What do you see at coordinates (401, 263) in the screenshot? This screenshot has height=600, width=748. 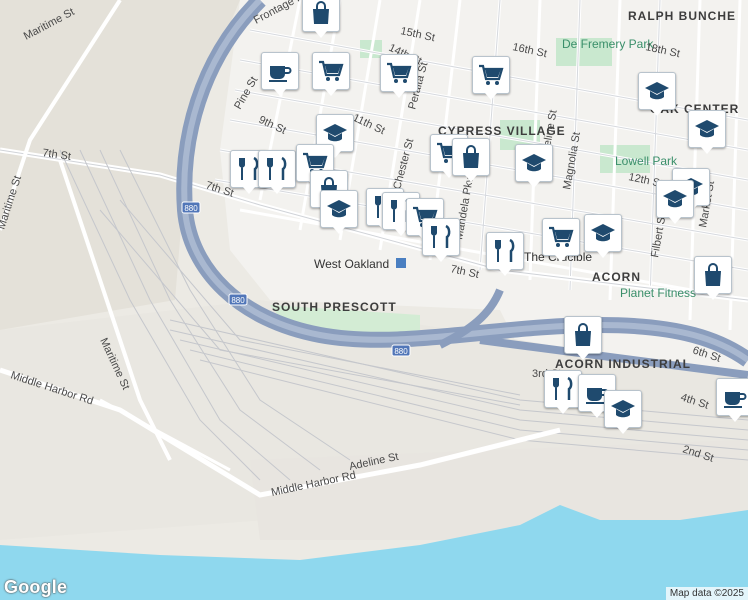 I see `bart-station-icon` at bounding box center [401, 263].